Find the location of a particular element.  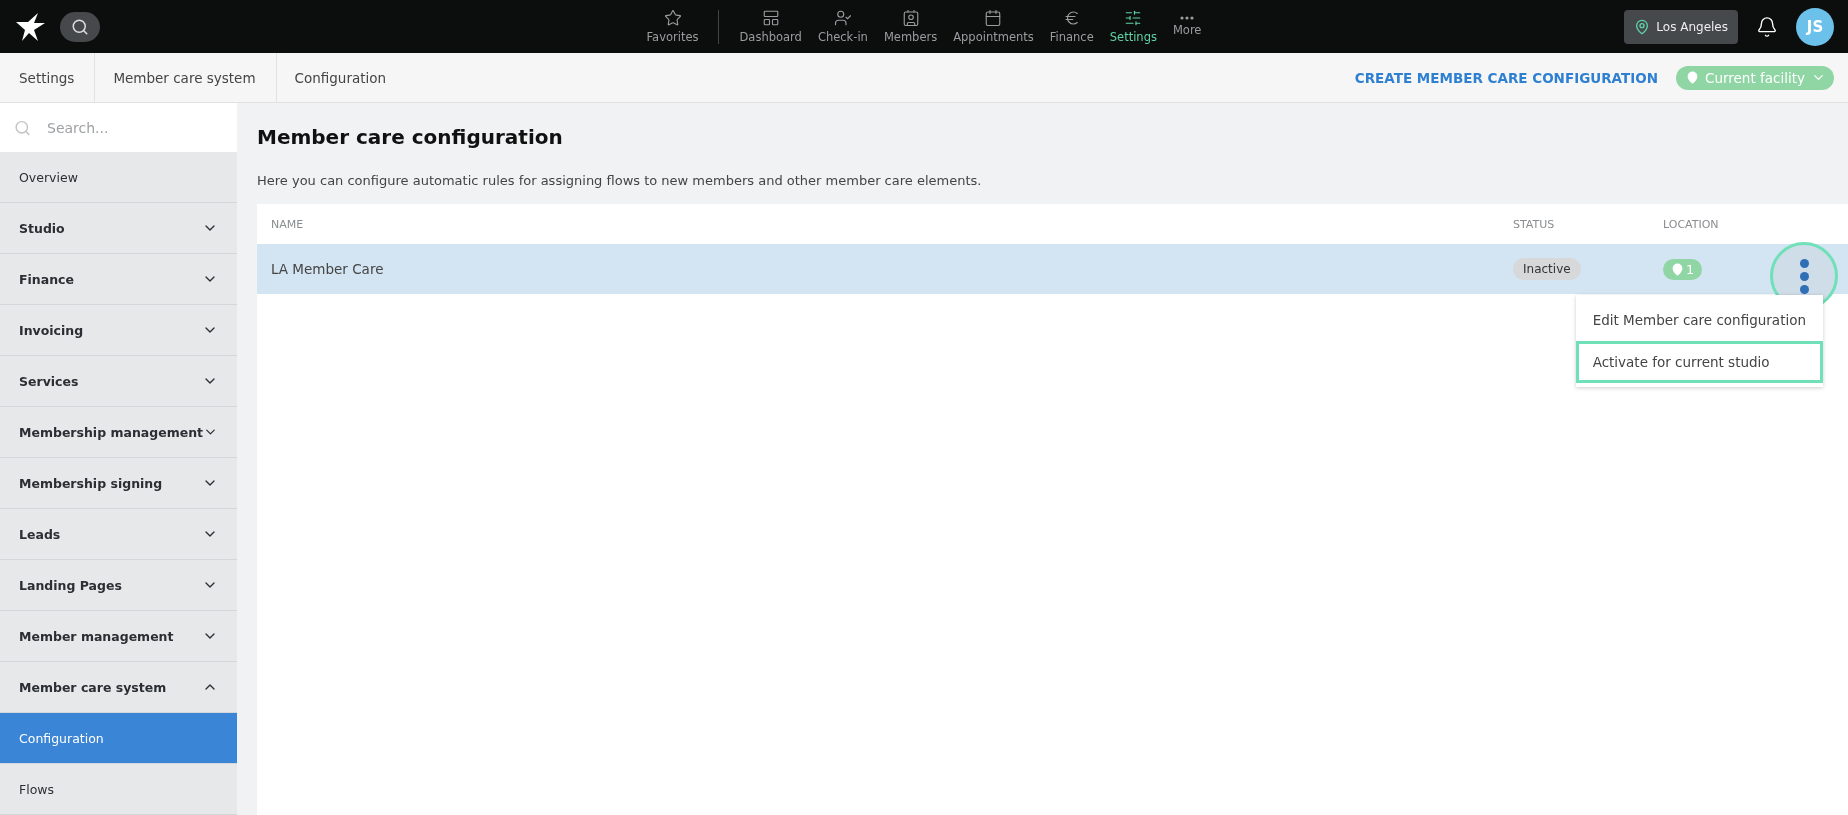

table-cell-text: LA Member Care is located at coordinates (328, 269).